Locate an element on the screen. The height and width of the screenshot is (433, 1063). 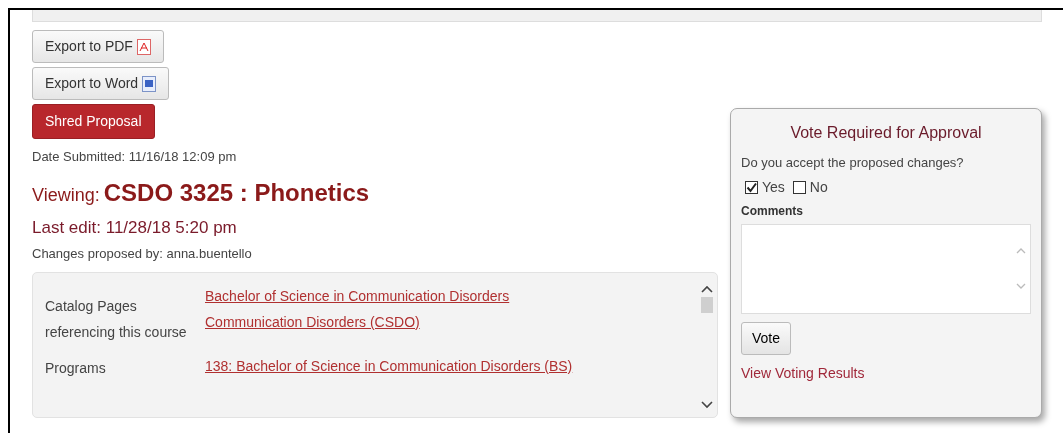
pdf-icon is located at coordinates (143, 46).